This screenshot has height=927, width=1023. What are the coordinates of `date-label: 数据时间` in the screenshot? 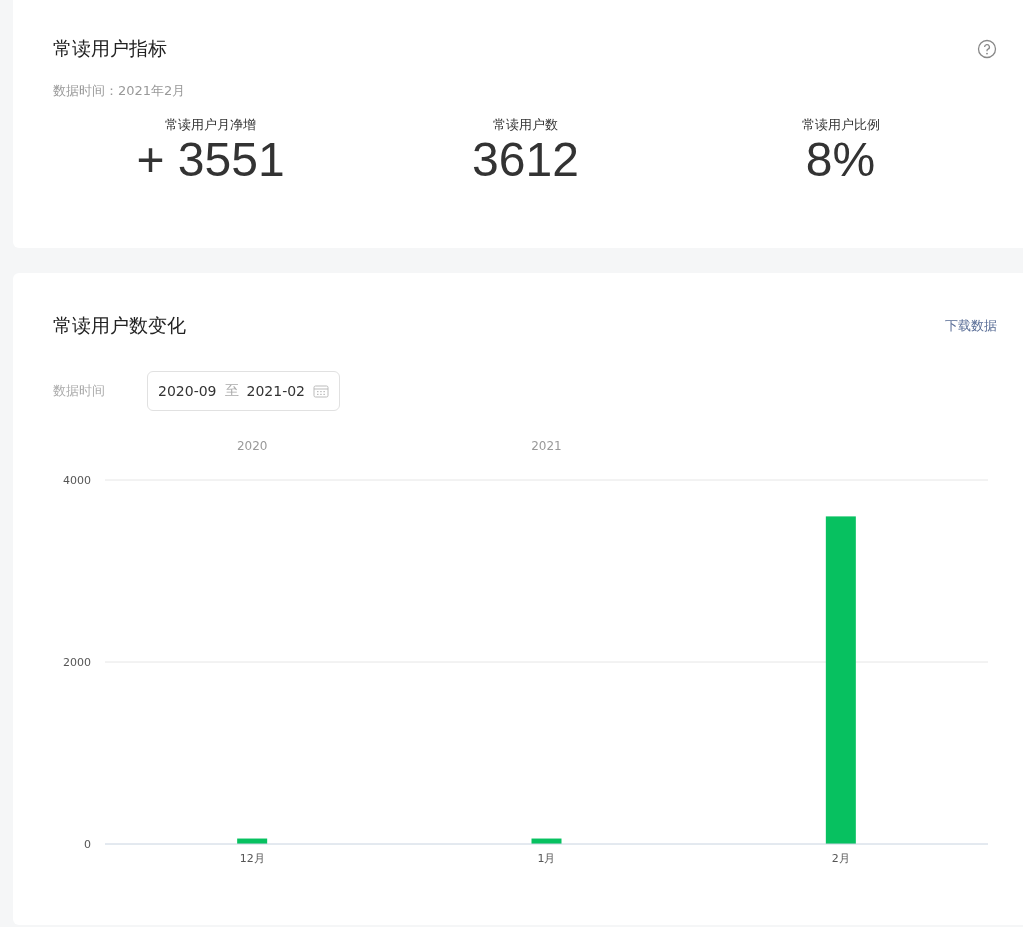 It's located at (79, 391).